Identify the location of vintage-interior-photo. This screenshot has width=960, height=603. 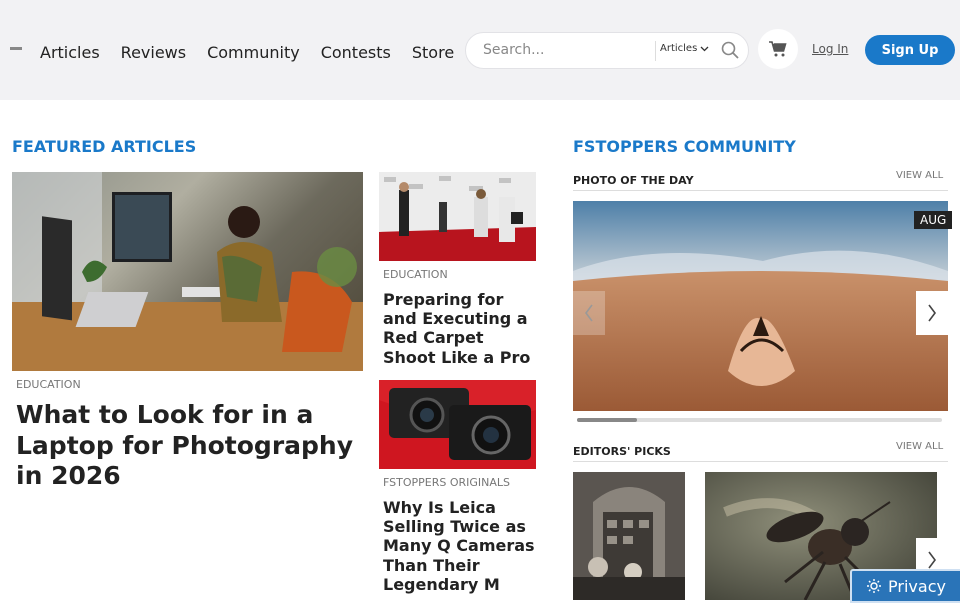
(629, 536).